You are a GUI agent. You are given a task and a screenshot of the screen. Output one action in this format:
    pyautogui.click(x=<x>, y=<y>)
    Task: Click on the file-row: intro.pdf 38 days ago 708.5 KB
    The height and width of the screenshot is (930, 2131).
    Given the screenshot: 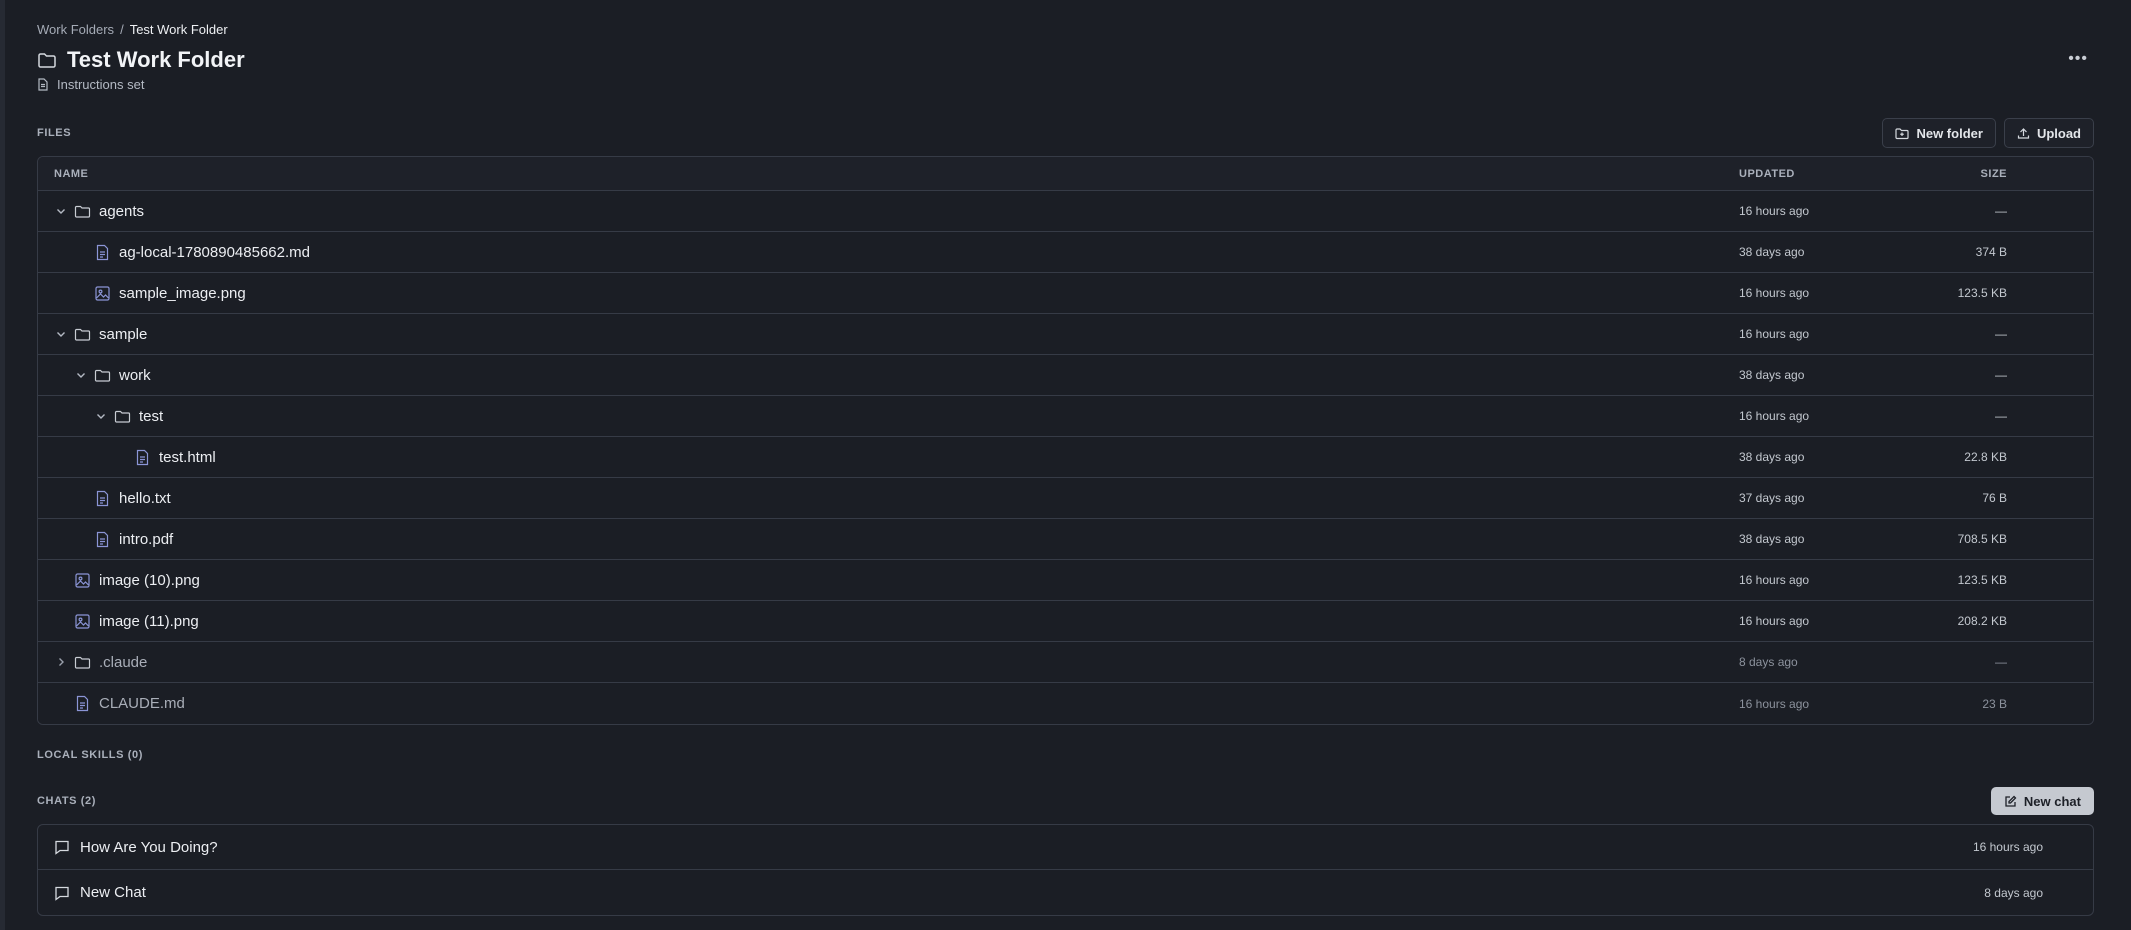 What is the action you would take?
    pyautogui.click(x=1065, y=539)
    